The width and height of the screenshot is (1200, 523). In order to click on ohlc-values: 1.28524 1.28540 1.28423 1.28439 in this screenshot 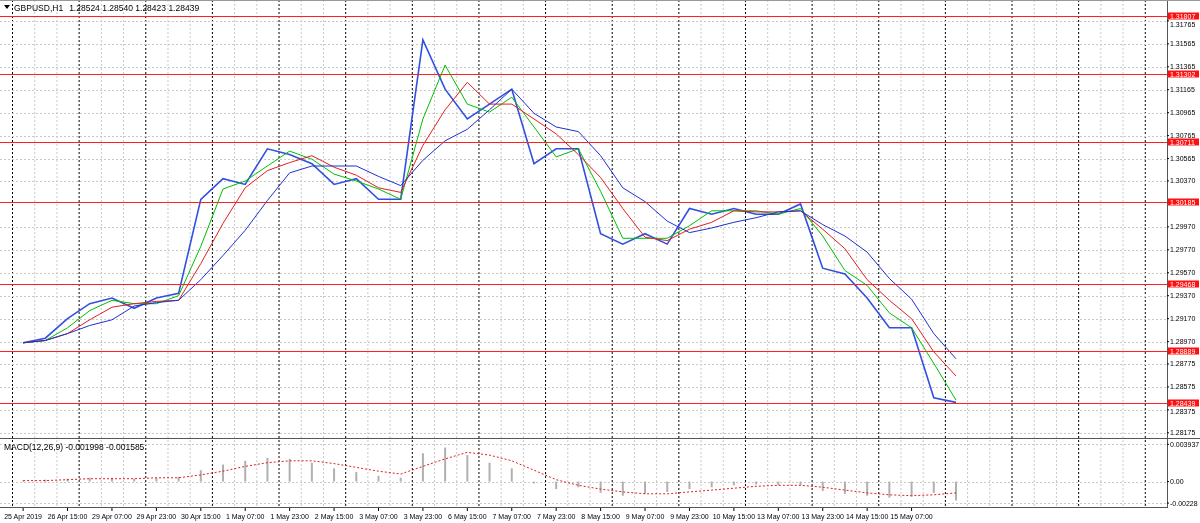, I will do `click(134, 8)`.